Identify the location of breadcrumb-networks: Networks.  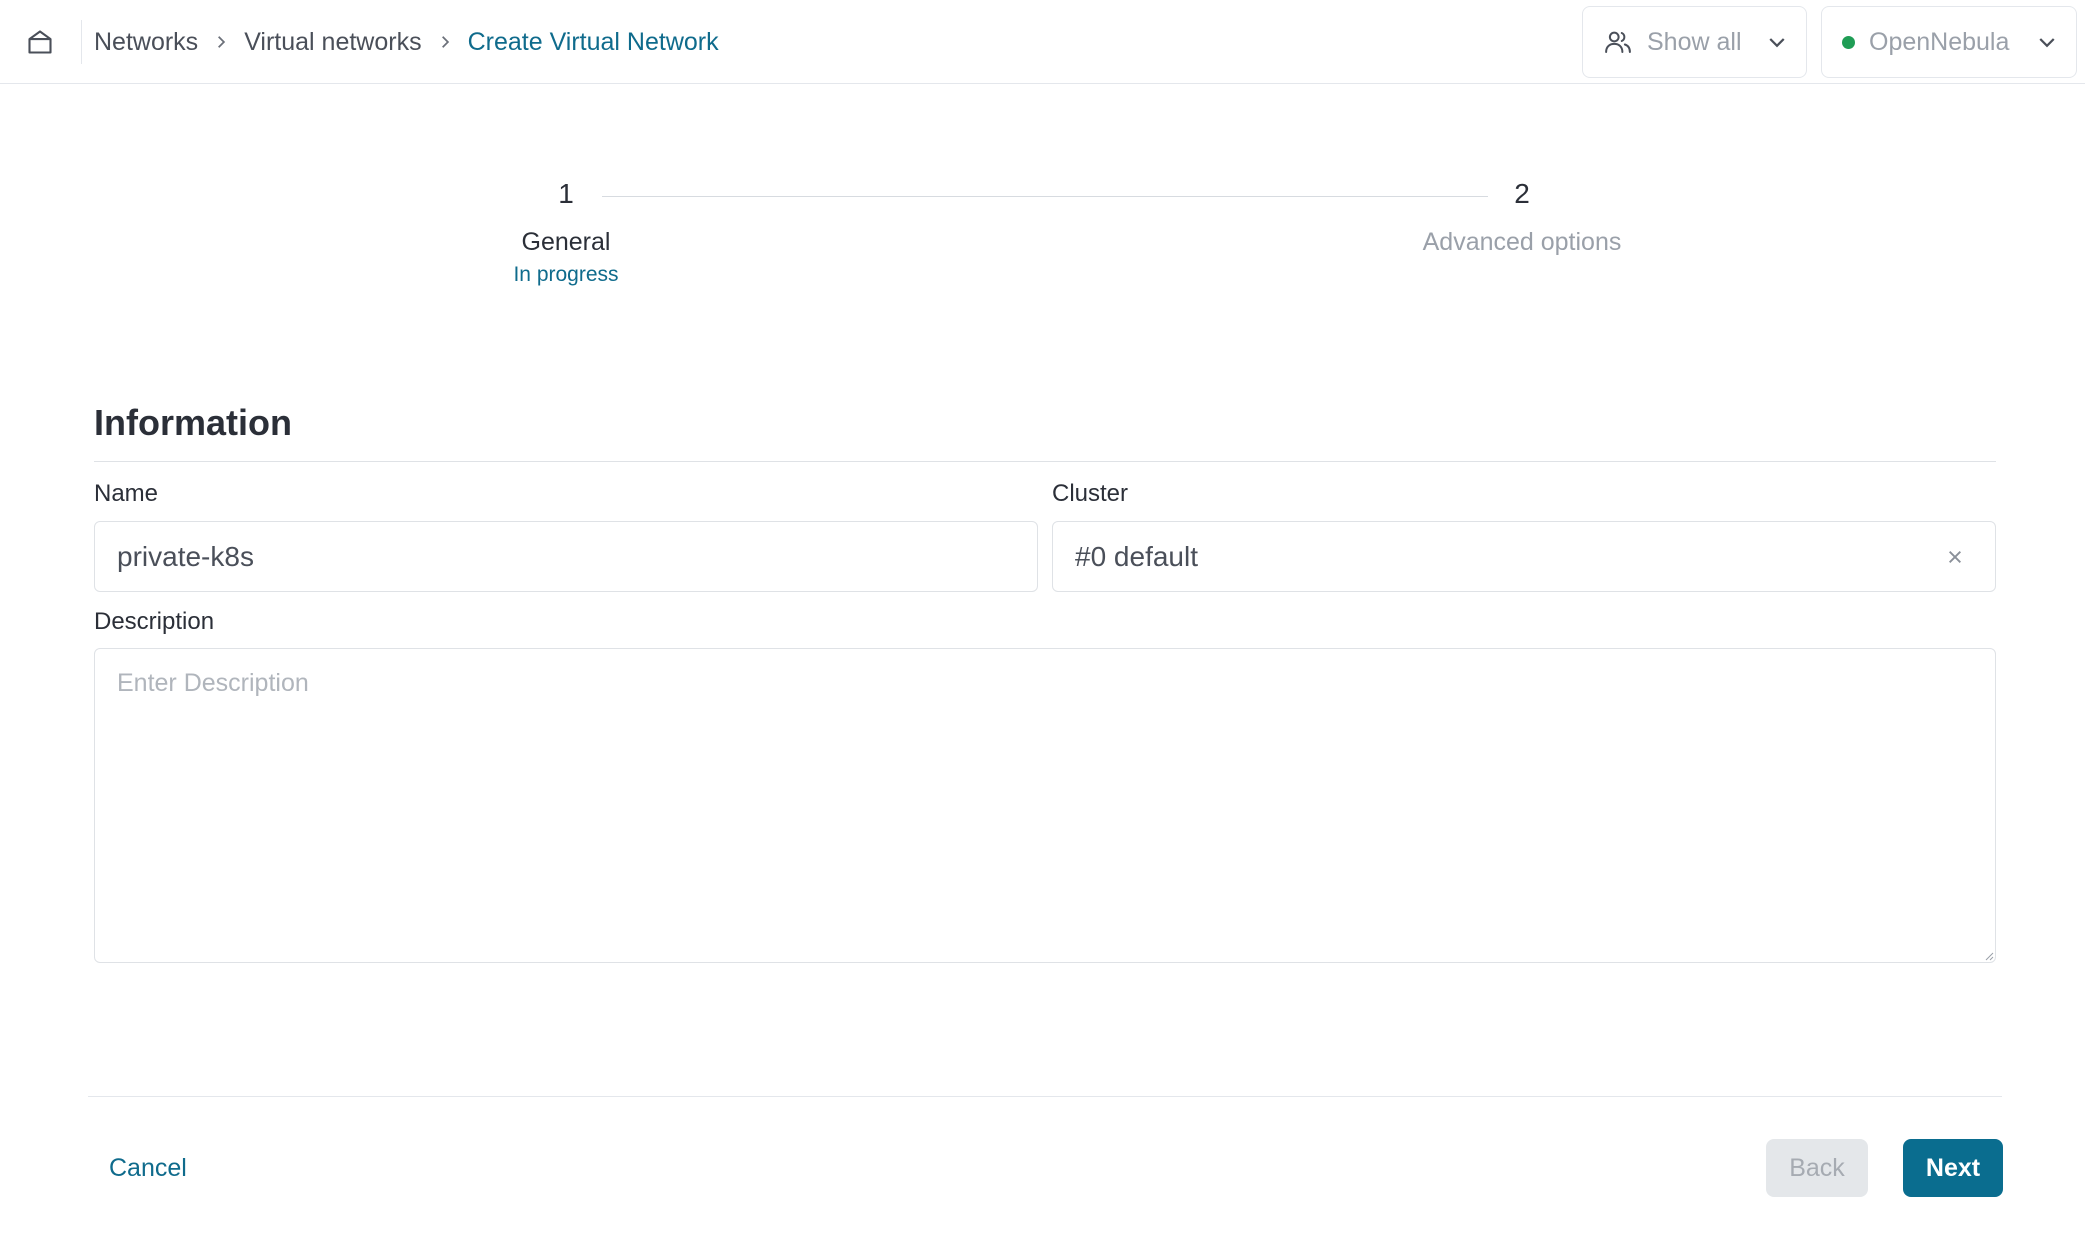
(146, 42).